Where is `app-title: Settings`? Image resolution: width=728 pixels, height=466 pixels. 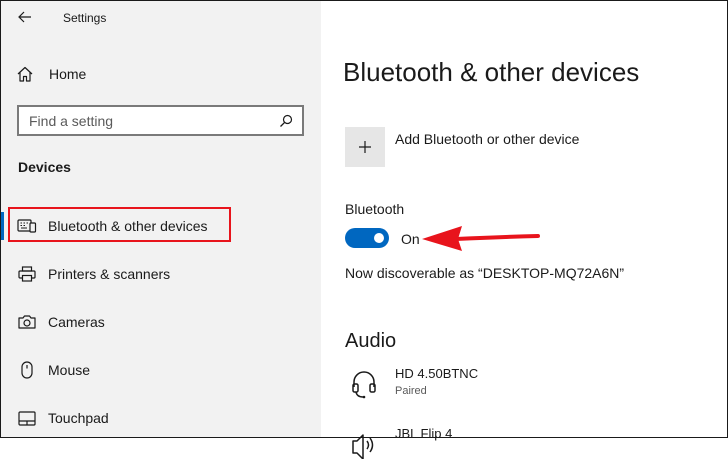
app-title: Settings is located at coordinates (85, 18).